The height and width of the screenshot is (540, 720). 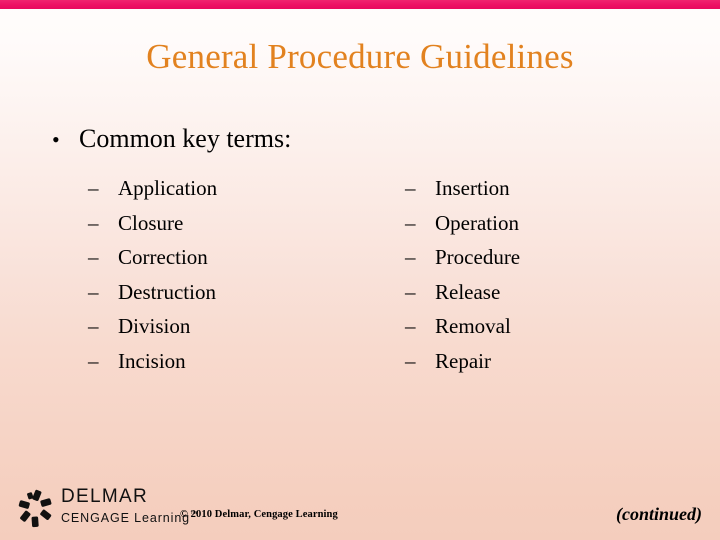 What do you see at coordinates (472, 188) in the screenshot?
I see `list-item-label: Insertion` at bounding box center [472, 188].